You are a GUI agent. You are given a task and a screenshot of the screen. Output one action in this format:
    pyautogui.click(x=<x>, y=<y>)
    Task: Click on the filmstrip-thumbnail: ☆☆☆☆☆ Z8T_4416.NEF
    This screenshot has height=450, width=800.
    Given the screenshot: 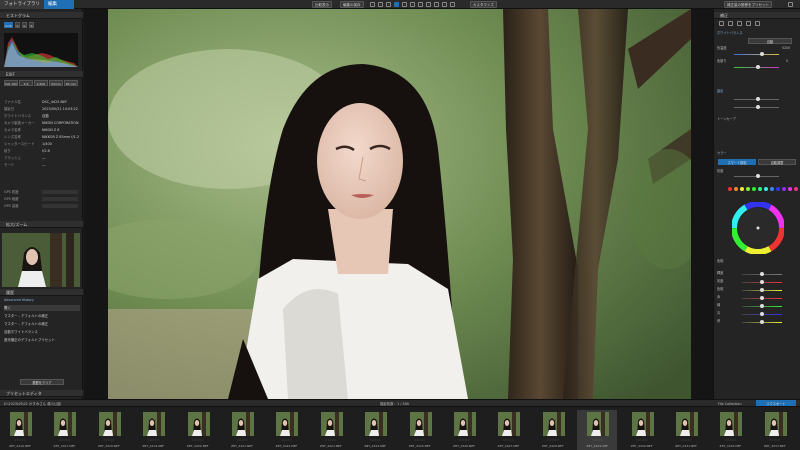 What is the action you would take?
    pyautogui.click(x=20, y=430)
    